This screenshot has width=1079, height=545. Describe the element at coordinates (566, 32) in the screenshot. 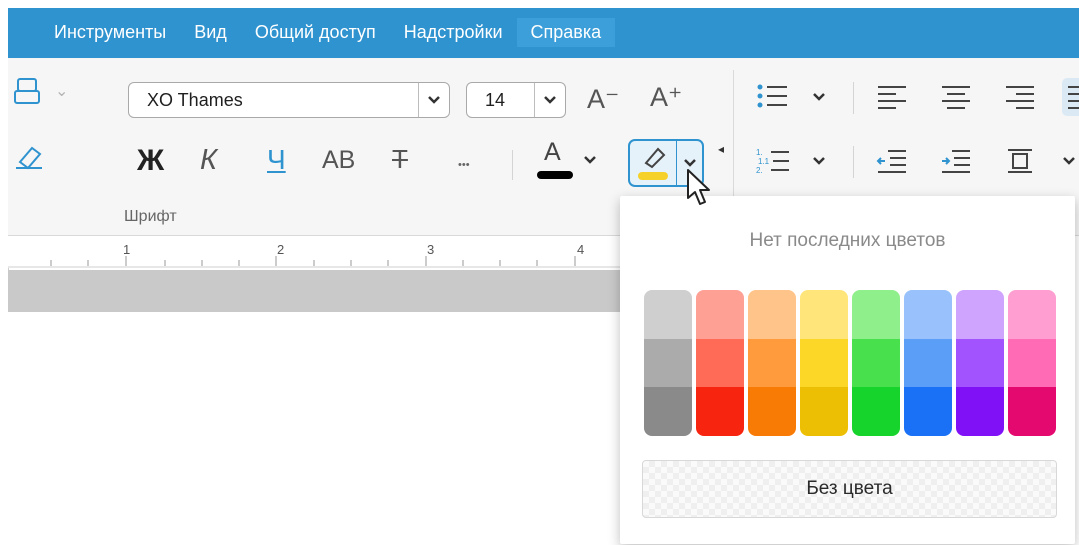

I see `menu-help: Справка` at that location.